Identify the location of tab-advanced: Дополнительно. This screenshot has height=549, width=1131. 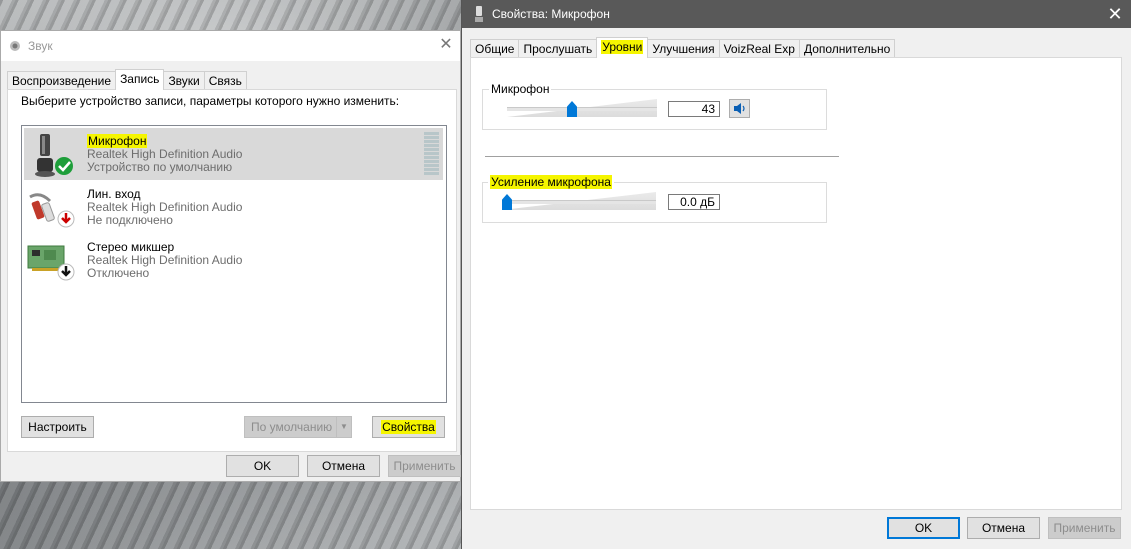
(847, 48).